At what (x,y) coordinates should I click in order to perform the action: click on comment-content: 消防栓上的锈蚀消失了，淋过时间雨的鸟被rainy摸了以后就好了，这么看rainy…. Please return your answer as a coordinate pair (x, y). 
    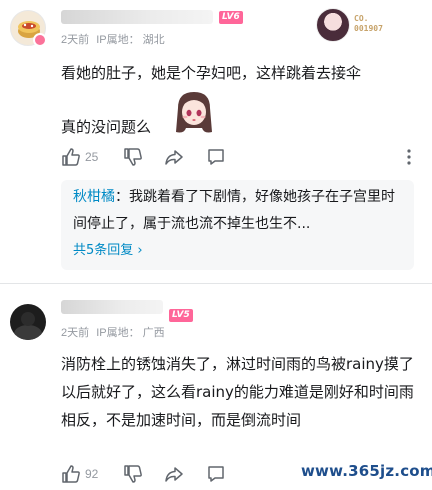
    Looking at the image, I should click on (237, 392).